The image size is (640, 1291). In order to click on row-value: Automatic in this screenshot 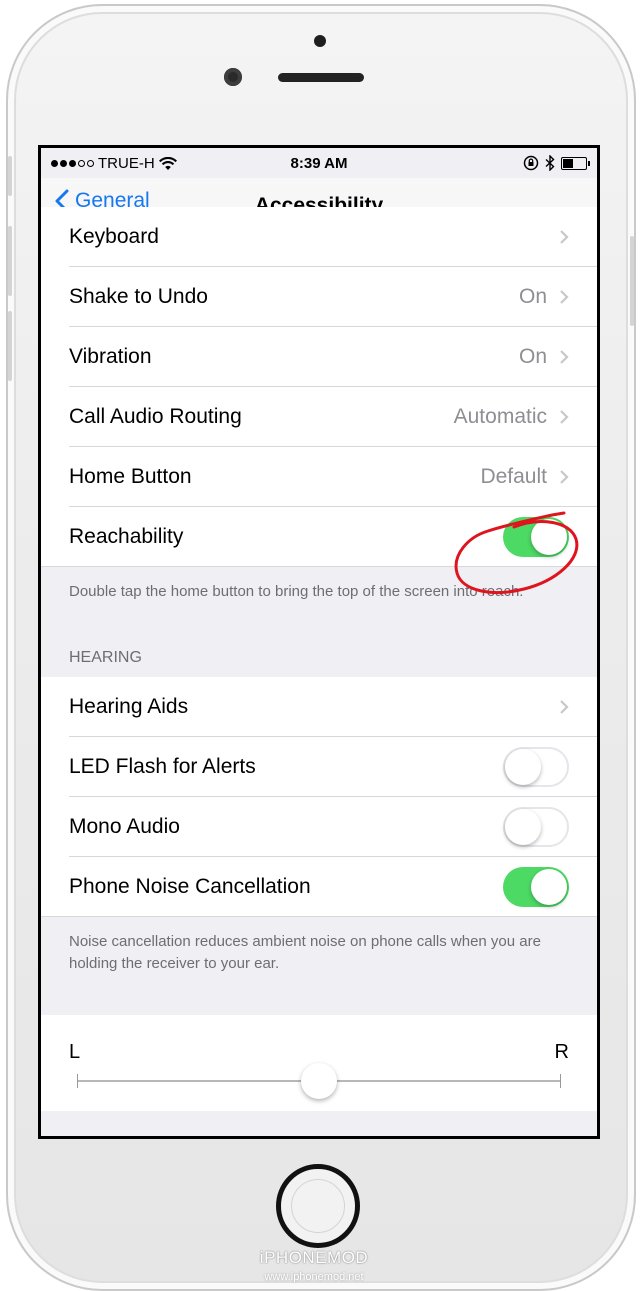, I will do `click(500, 416)`.